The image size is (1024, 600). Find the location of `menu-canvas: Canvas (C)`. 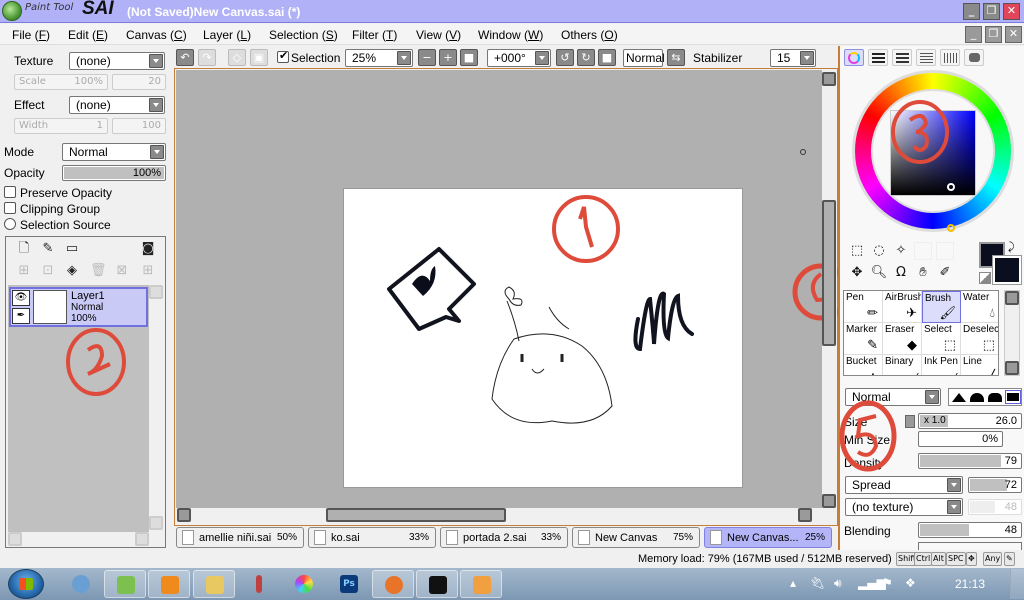

menu-canvas: Canvas (C) is located at coordinates (156, 35).